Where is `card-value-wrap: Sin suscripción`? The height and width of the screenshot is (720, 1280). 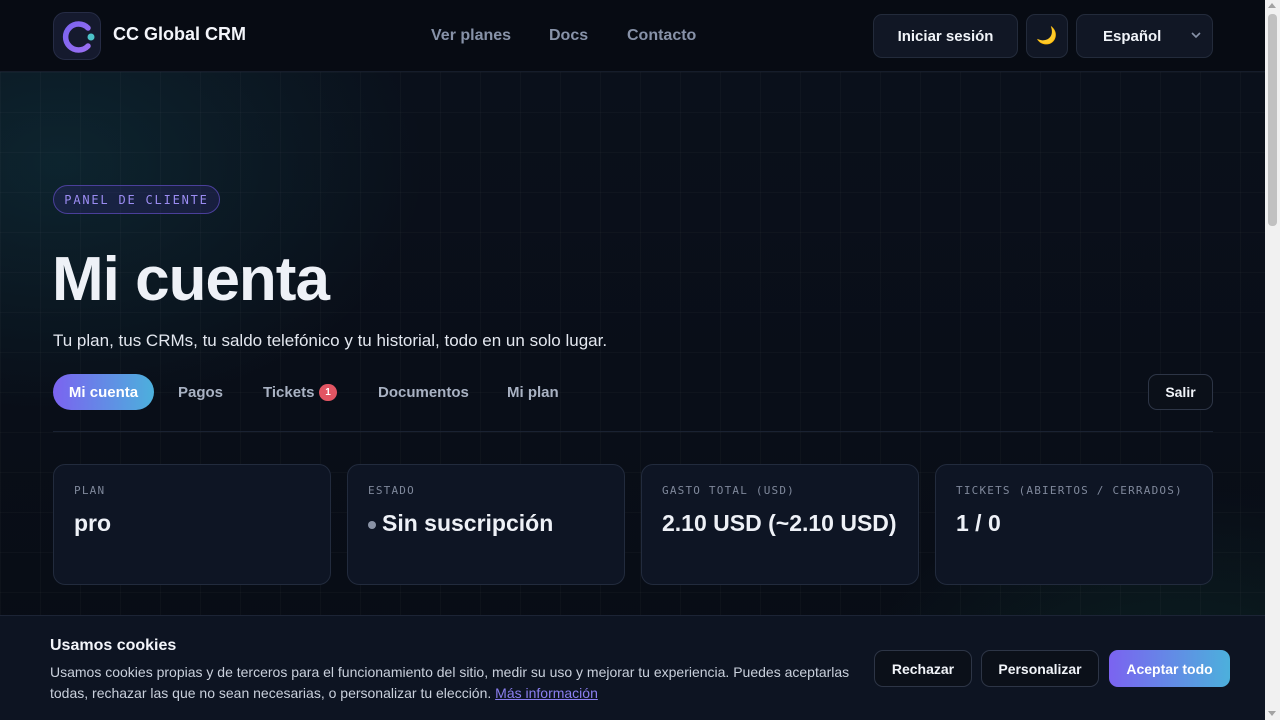 card-value-wrap: Sin suscripción is located at coordinates (488, 523).